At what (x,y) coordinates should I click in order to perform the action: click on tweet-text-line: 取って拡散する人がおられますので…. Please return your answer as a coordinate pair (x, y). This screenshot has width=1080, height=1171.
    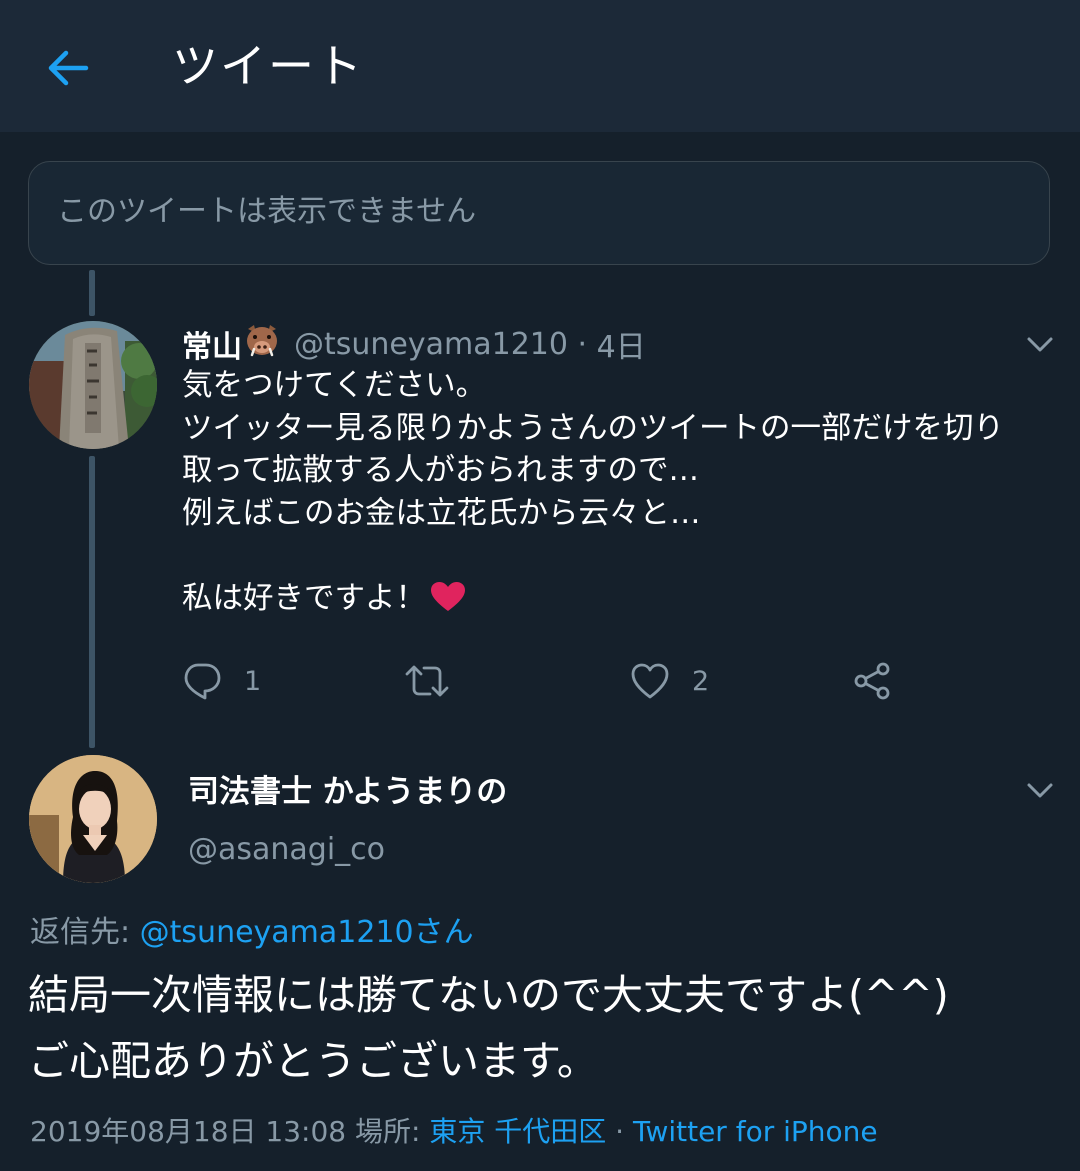
    Looking at the image, I should click on (440, 470).